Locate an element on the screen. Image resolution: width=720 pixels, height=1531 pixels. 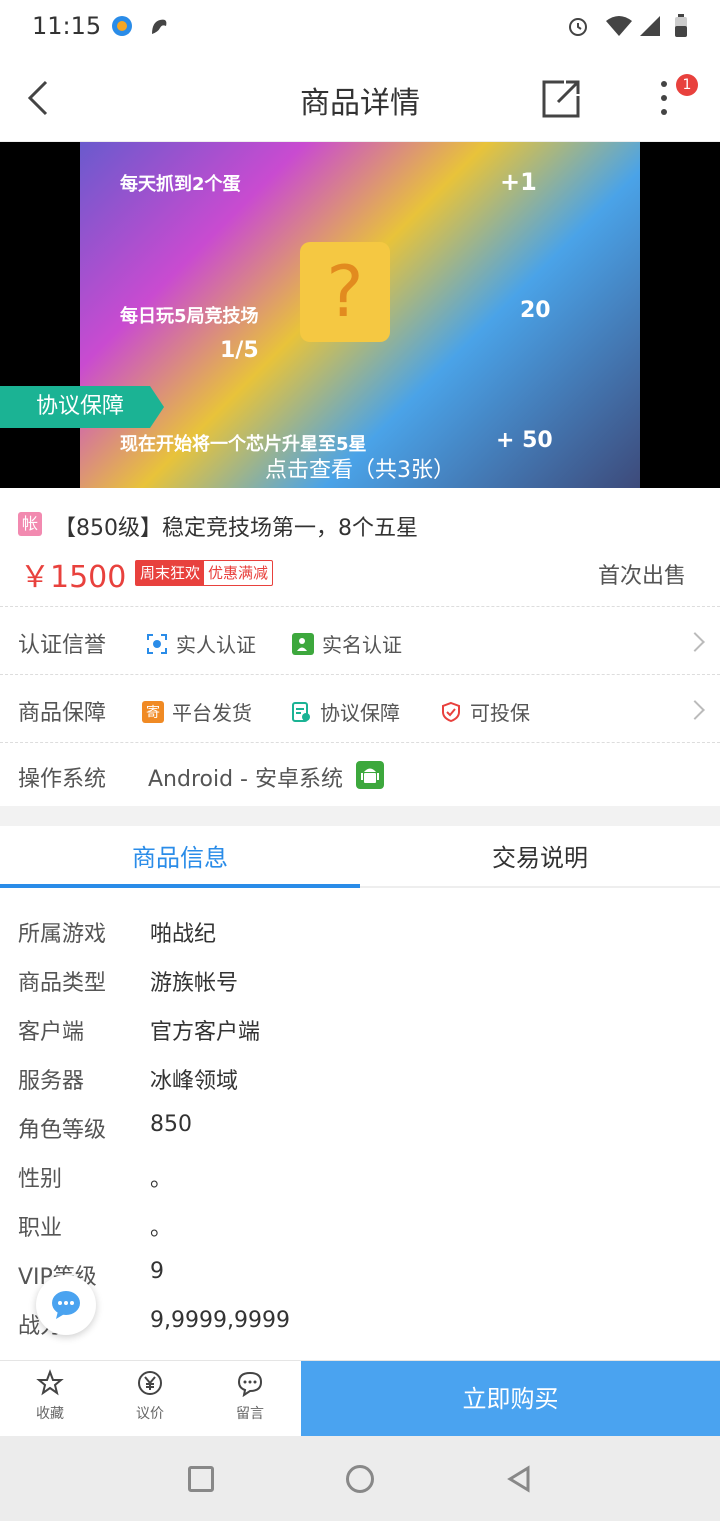
chat-bubble-icon is located at coordinates (66, 1305).